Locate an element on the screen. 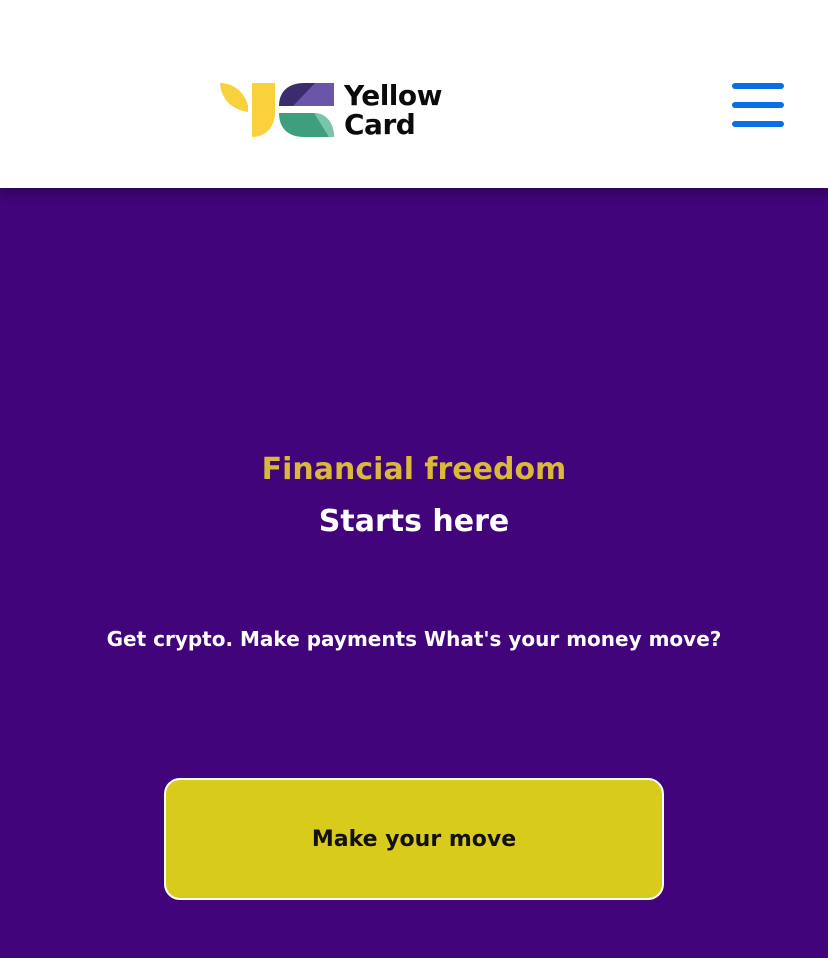  hero-subtitle: Starts here is located at coordinates (414, 521).